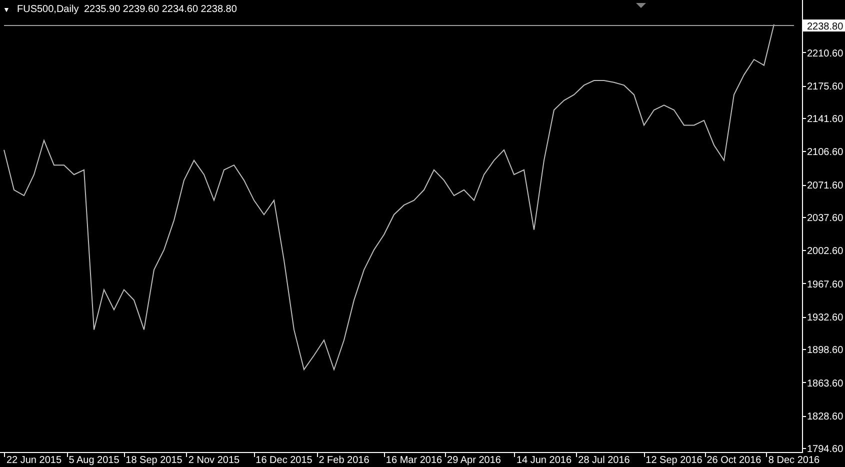  I want to click on axis-label: 14 Jun 2016, so click(544, 460).